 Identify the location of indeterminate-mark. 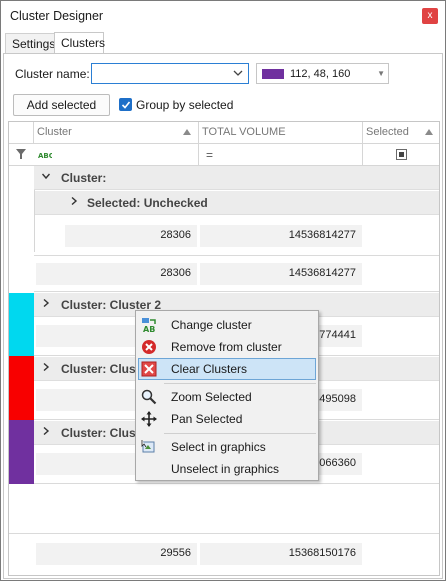
(401, 154).